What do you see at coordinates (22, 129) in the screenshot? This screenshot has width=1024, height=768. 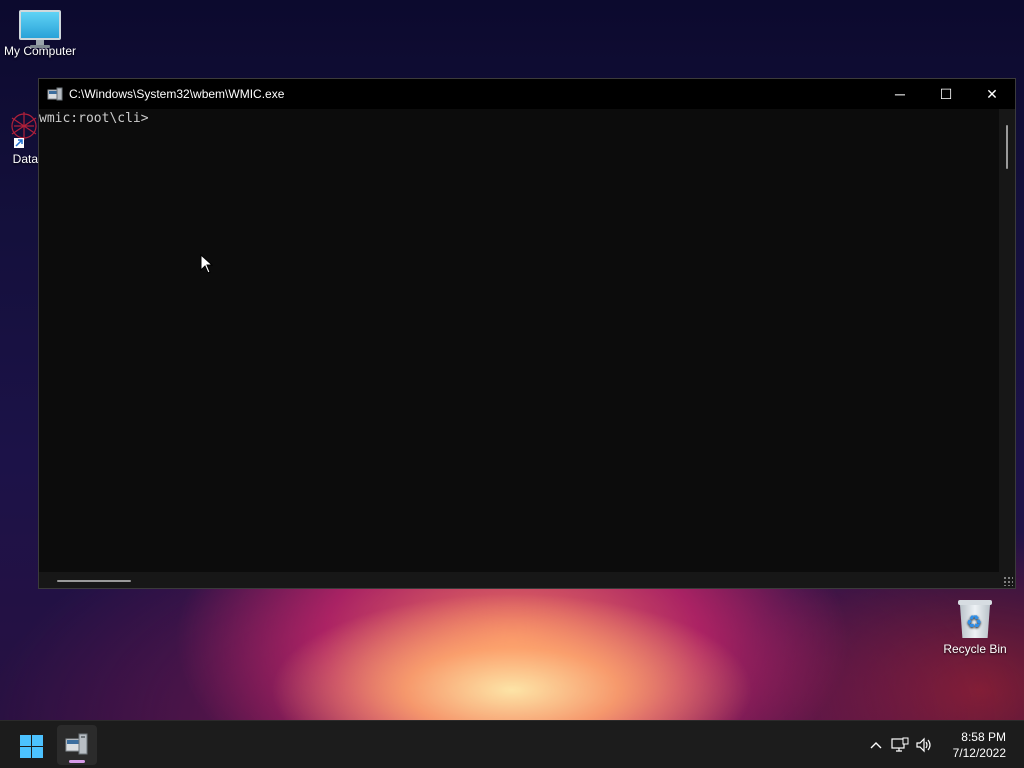 I see `dataw-app-icon` at bounding box center [22, 129].